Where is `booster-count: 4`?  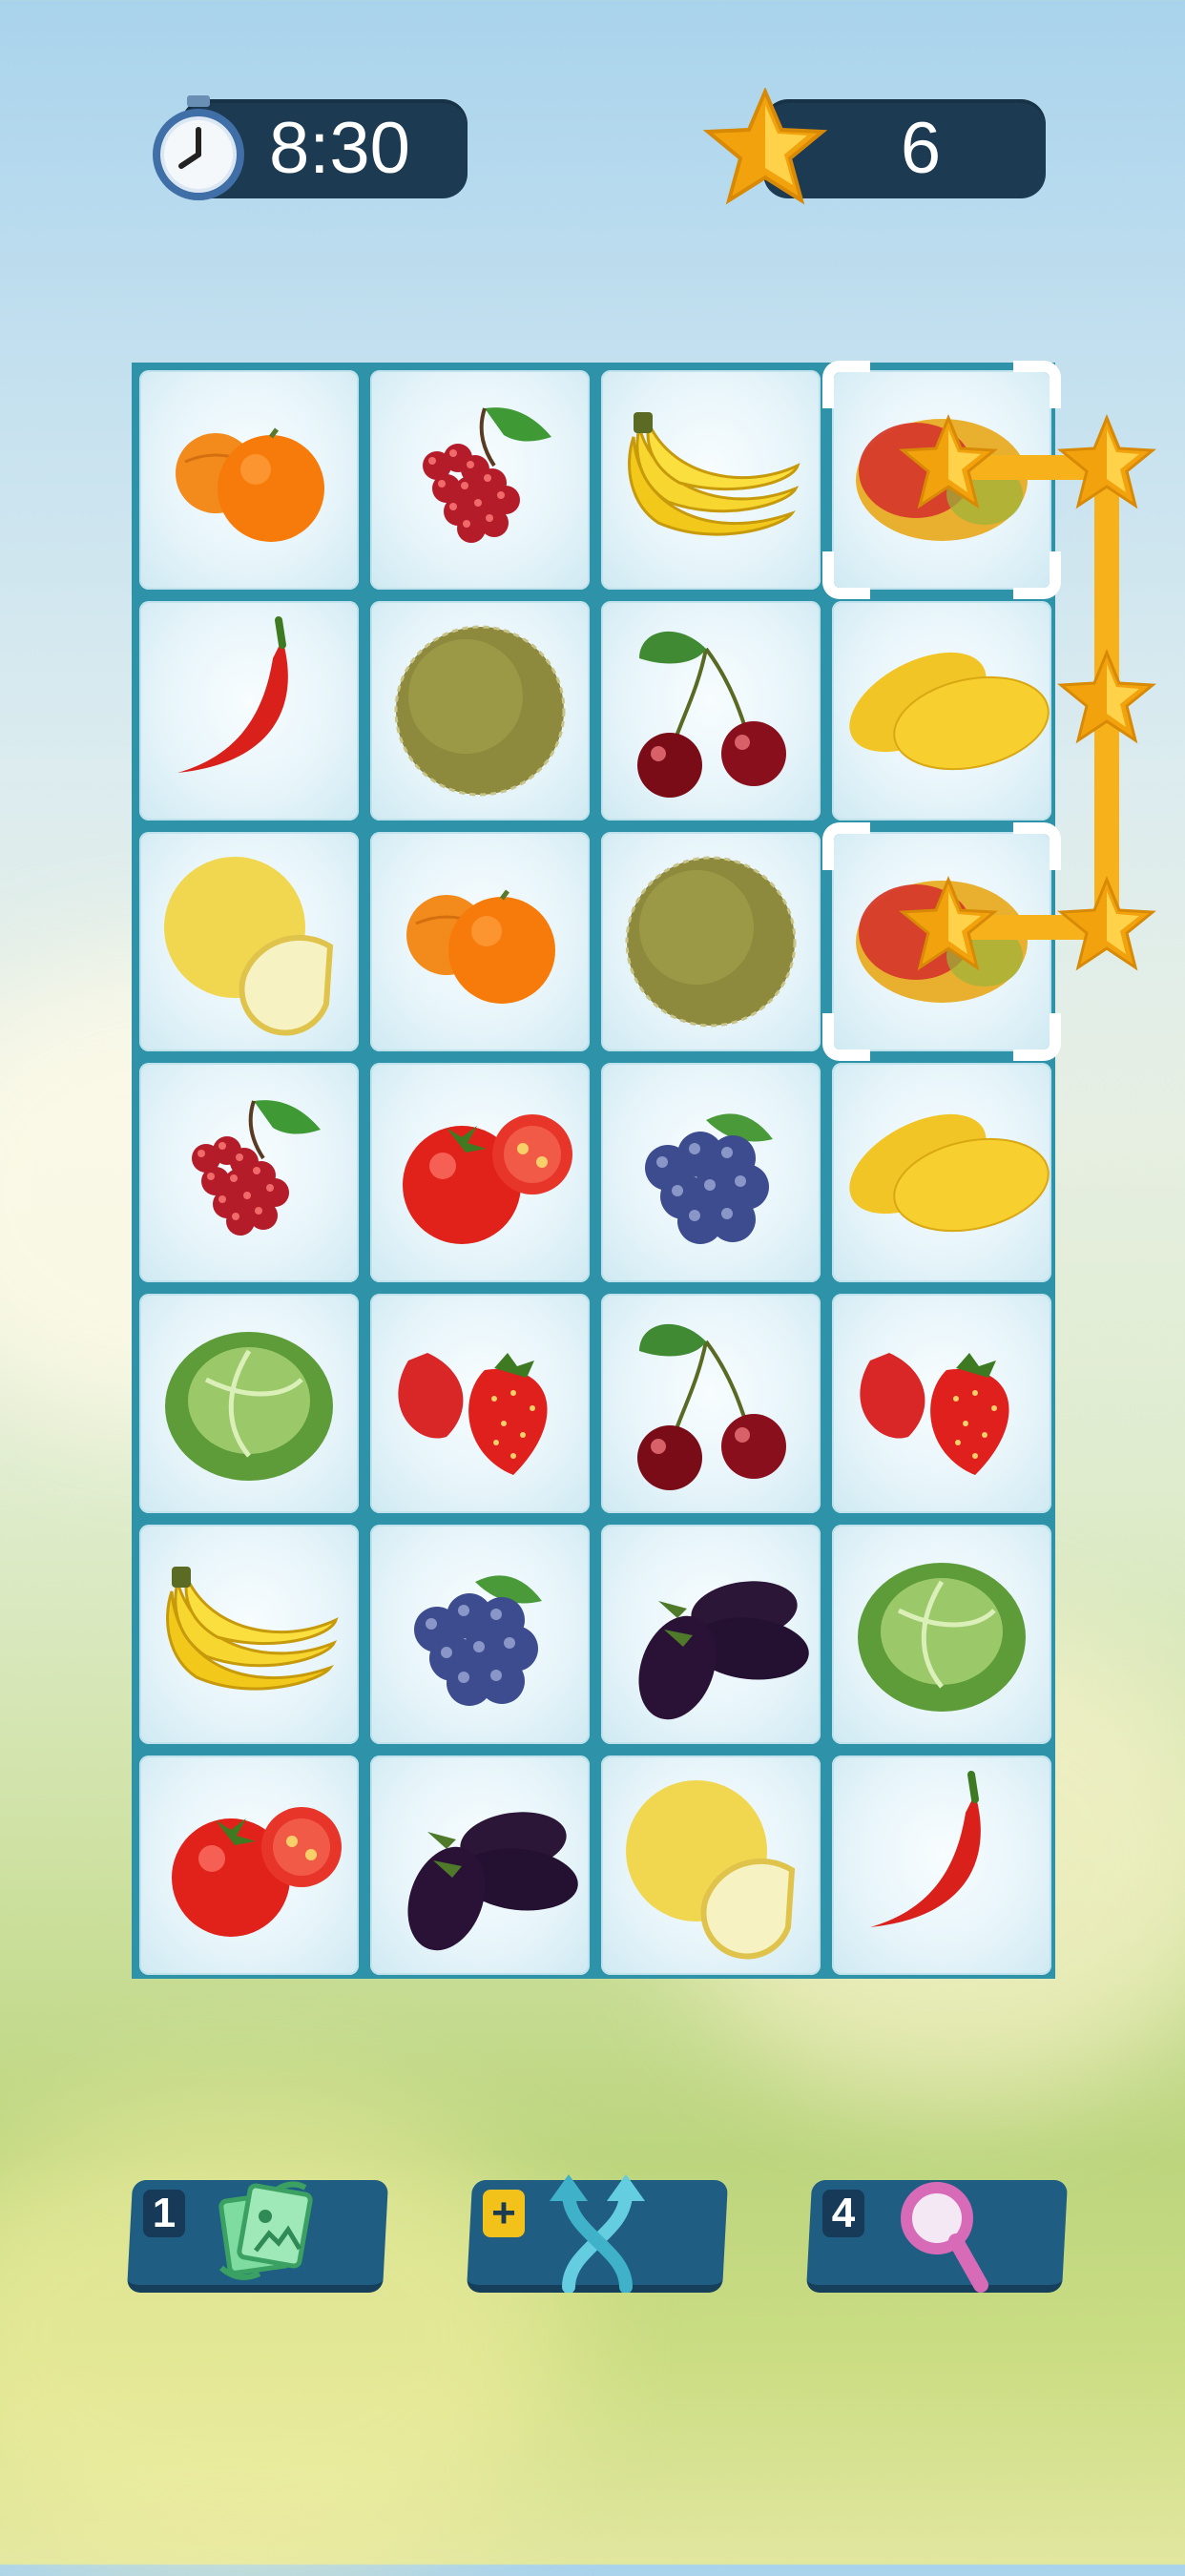 booster-count: 4 is located at coordinates (843, 2213).